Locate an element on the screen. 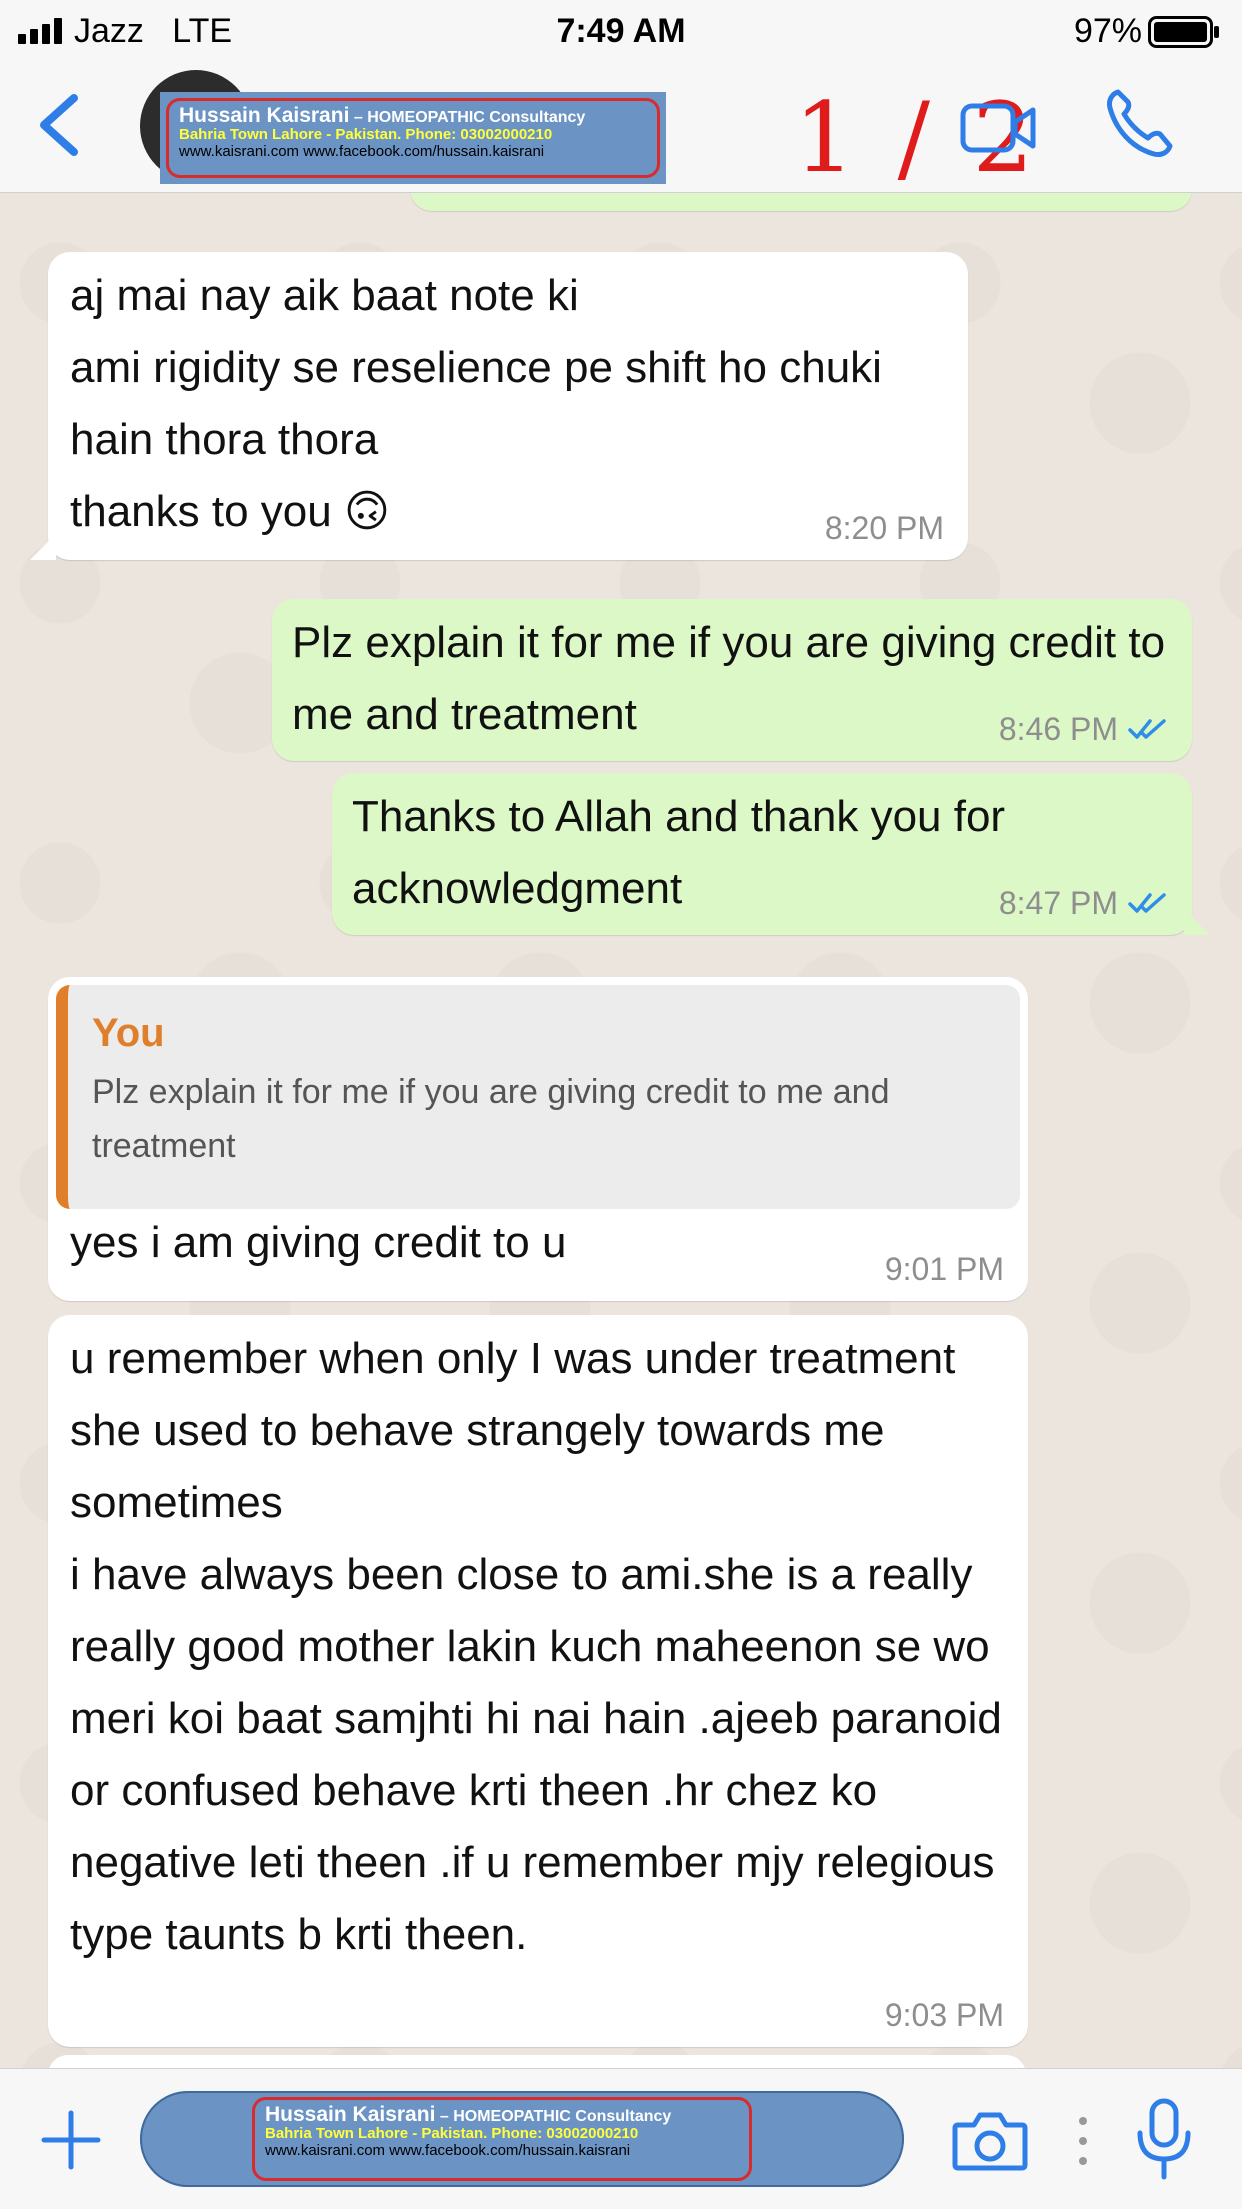  message-time: 8:20 PM is located at coordinates (884, 528).